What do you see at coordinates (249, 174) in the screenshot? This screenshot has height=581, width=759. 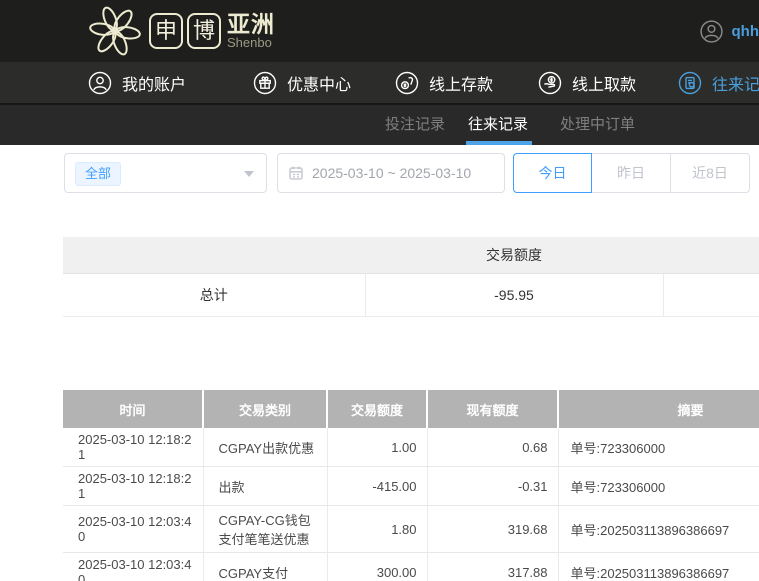 I see `chevron-down-icon` at bounding box center [249, 174].